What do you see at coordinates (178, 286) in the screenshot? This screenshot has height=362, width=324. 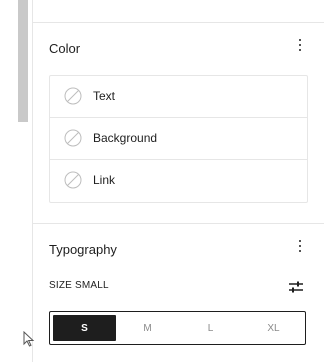 I see `font-size-row: SIZE SMALL` at bounding box center [178, 286].